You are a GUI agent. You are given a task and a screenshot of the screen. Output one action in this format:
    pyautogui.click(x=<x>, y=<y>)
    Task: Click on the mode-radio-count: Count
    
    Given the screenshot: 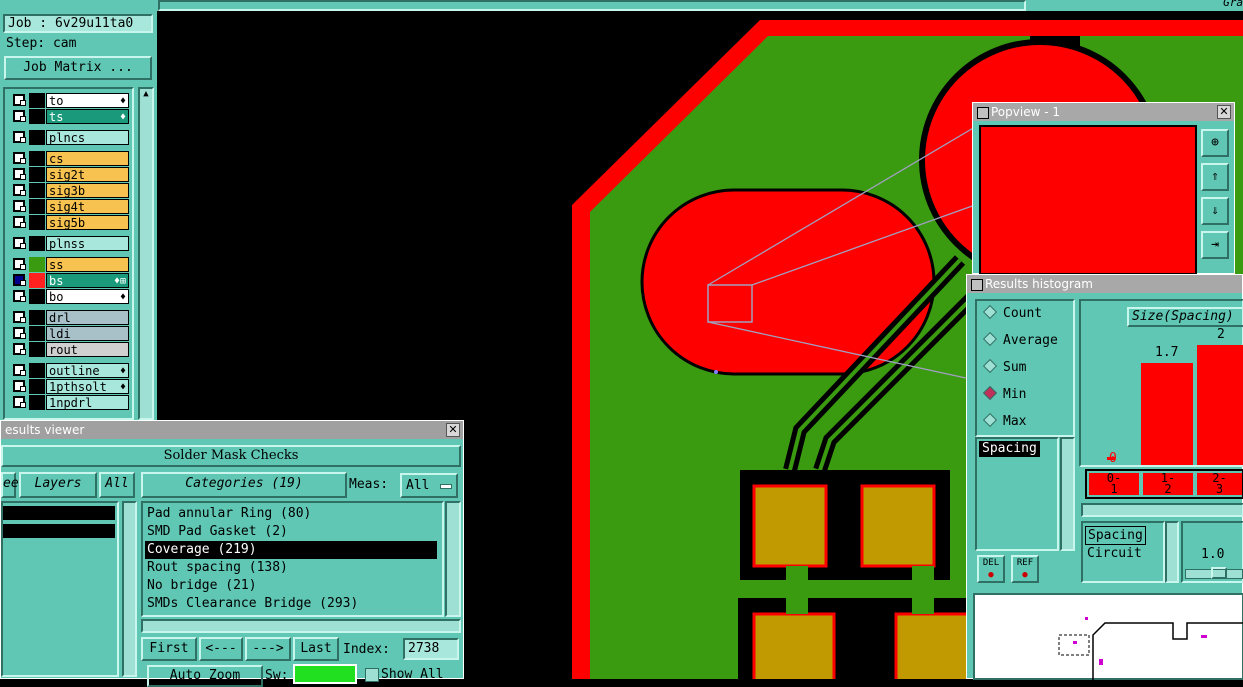 What is the action you would take?
    pyautogui.click(x=1012, y=314)
    